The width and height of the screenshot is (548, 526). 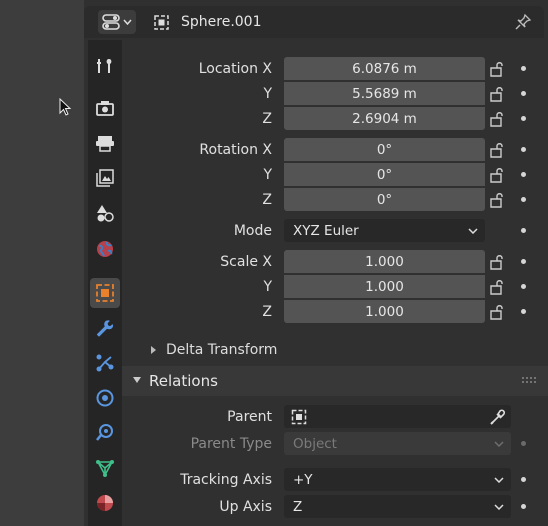 I want to click on rotation-x-field: 0°, so click(x=384, y=149).